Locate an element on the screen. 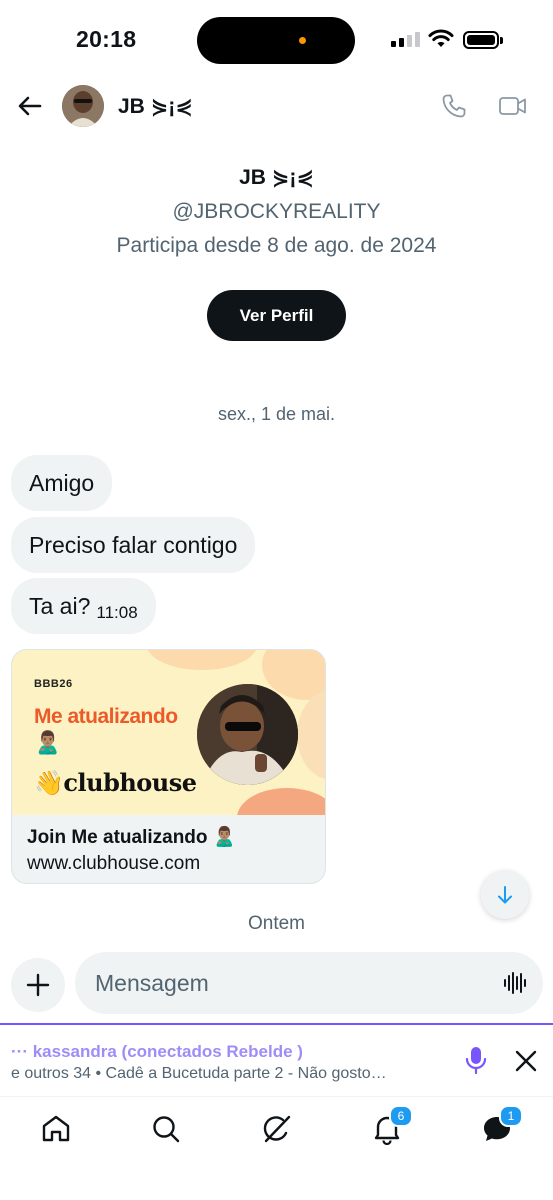 The width and height of the screenshot is (553, 1200). video-call-icon is located at coordinates (513, 106).